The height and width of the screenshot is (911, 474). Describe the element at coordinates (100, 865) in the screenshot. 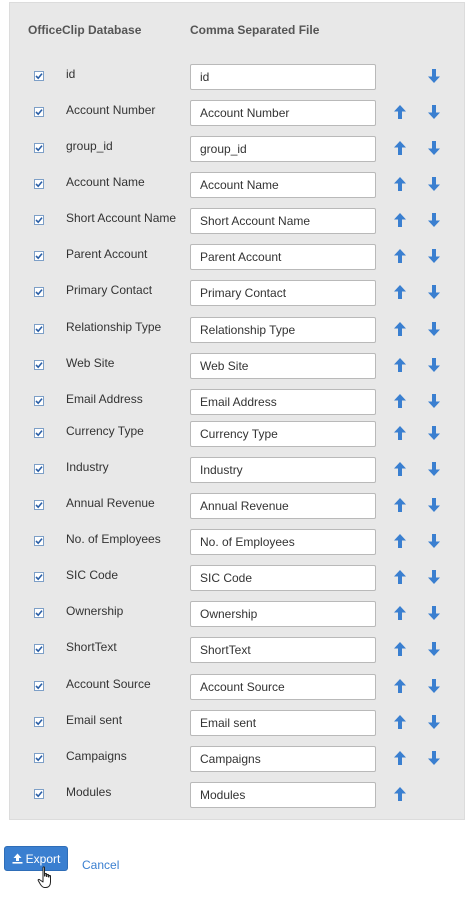

I see `cancel-link: Cancel` at that location.